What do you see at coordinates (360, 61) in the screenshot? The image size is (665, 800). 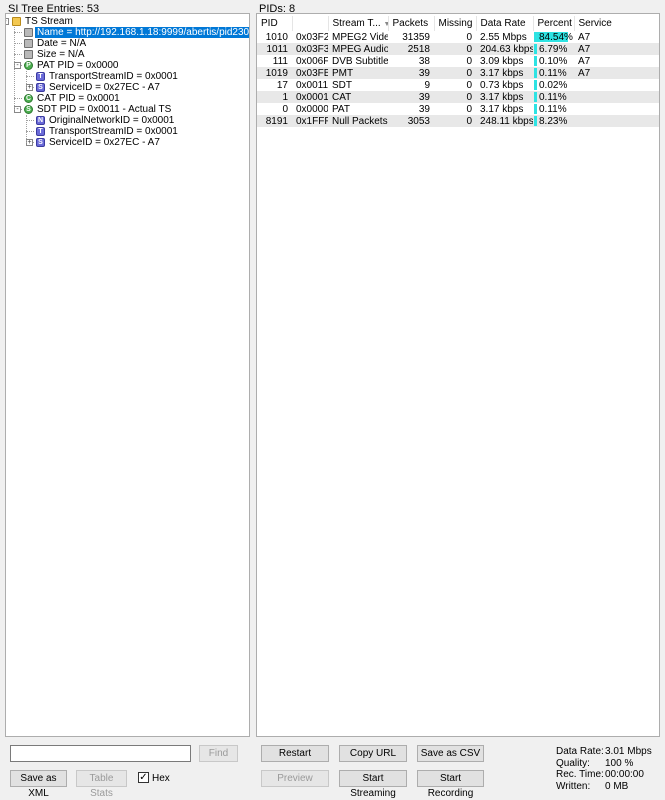 I see `cell-stream-type: DVB Subtitles` at bounding box center [360, 61].